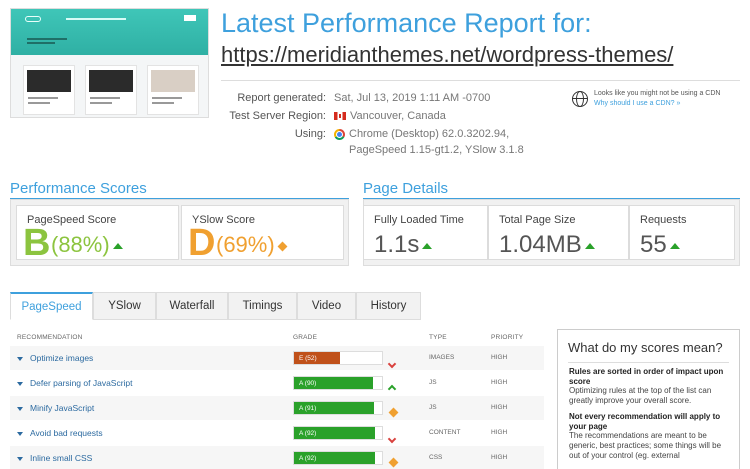 The height and width of the screenshot is (469, 750). What do you see at coordinates (60, 433) in the screenshot?
I see `recommendation-name: Avoid bad requests` at bounding box center [60, 433].